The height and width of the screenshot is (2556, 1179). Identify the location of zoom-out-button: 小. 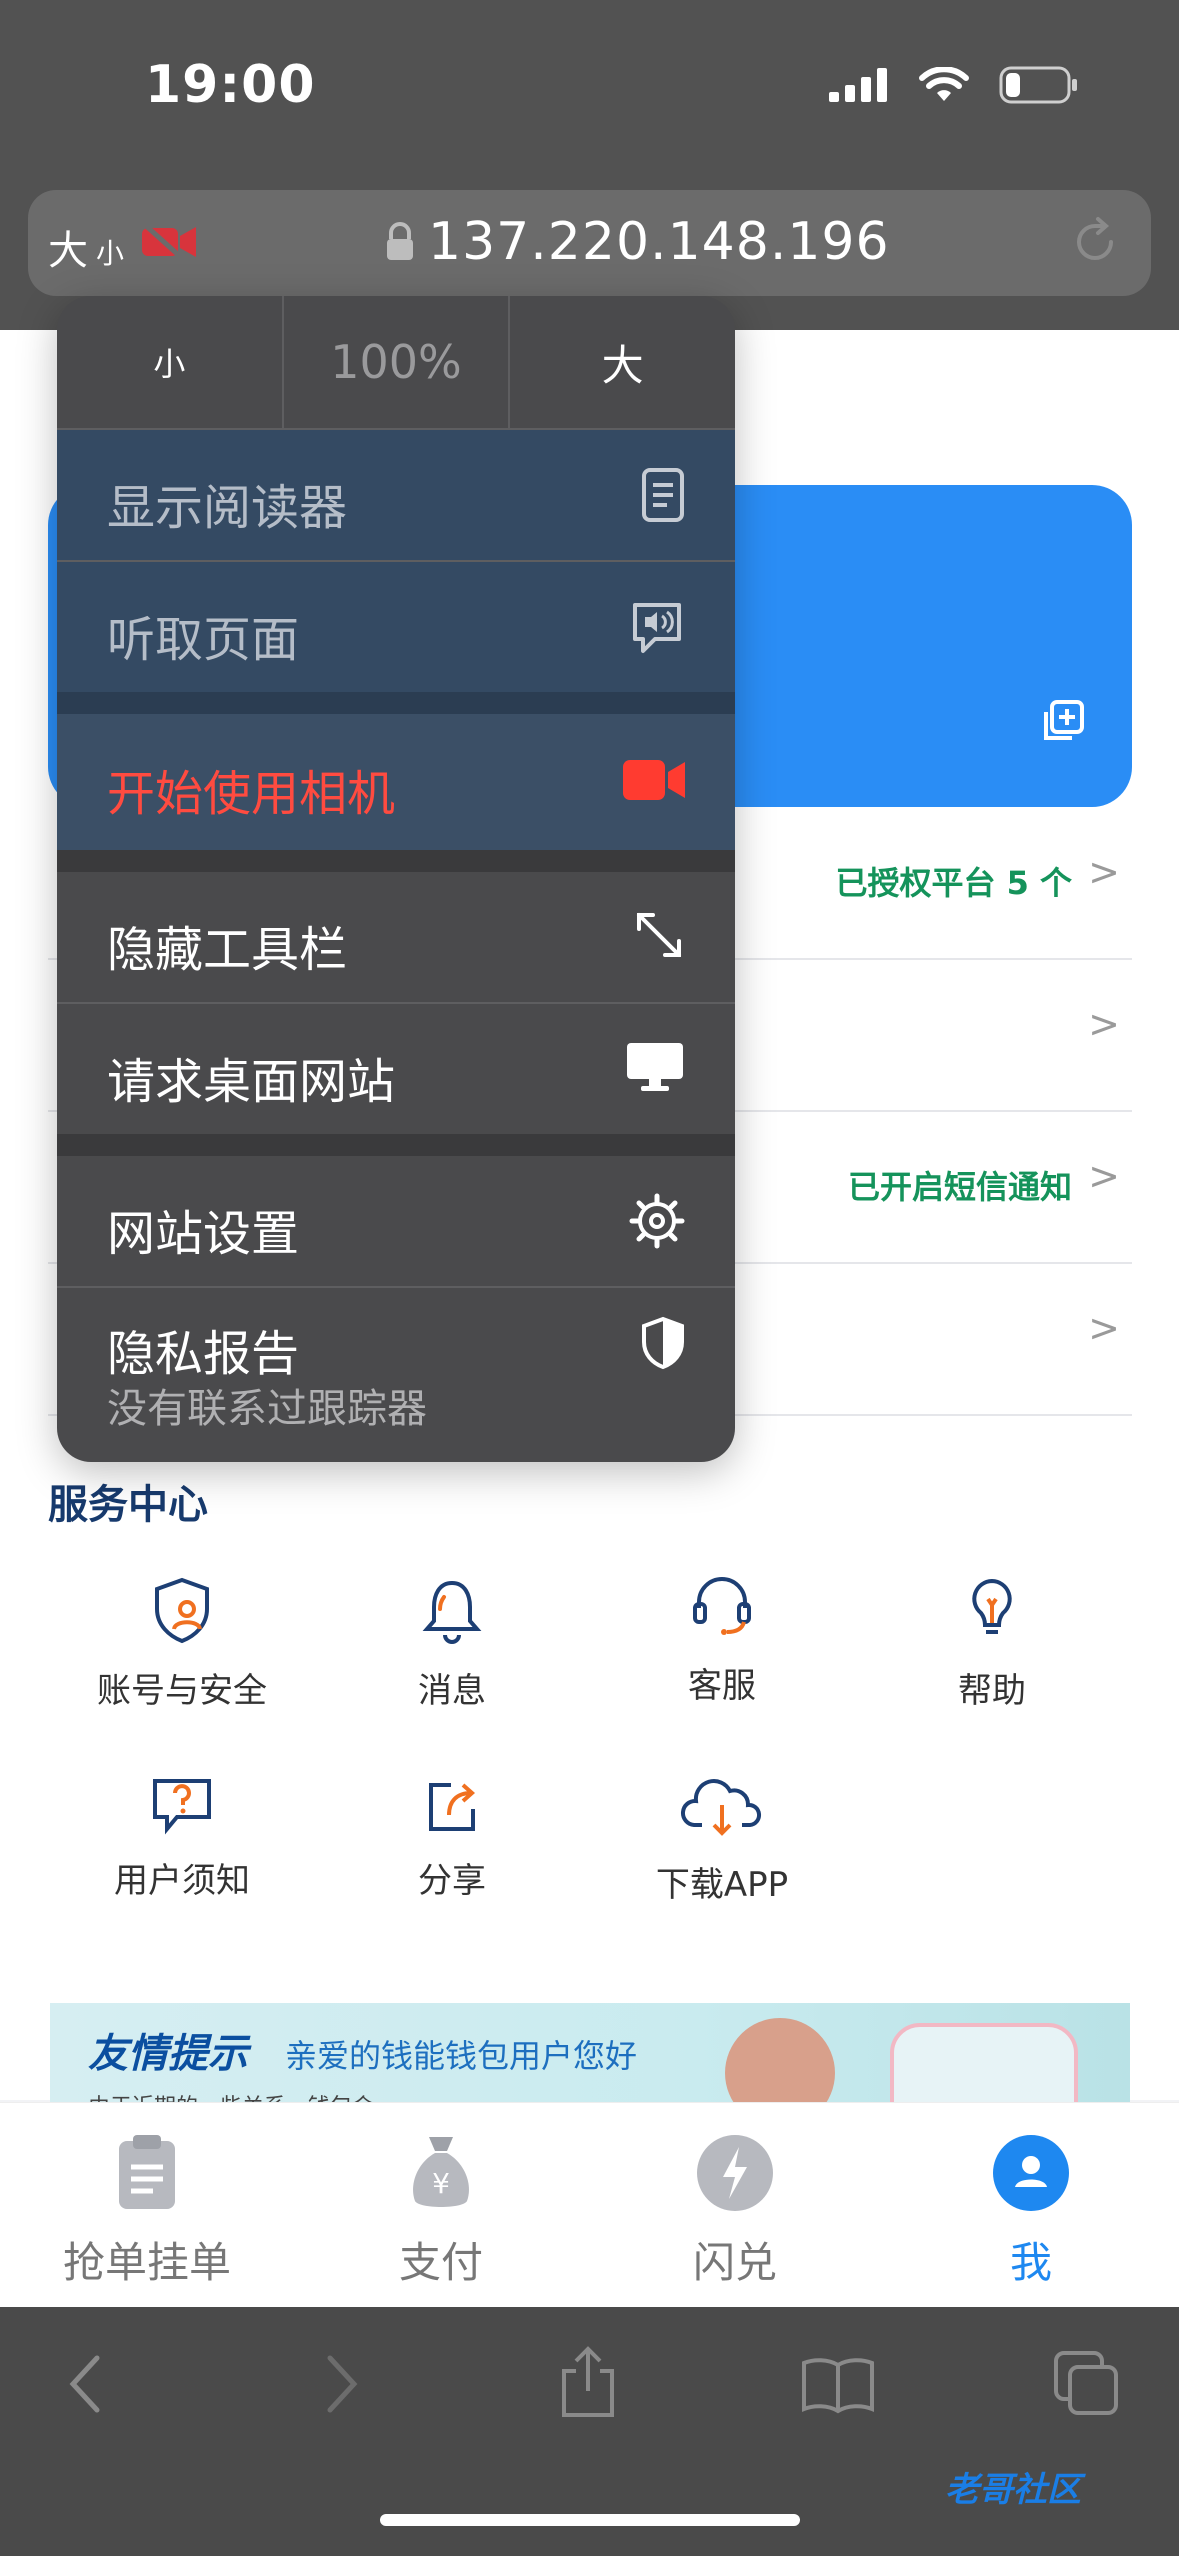
(169, 362).